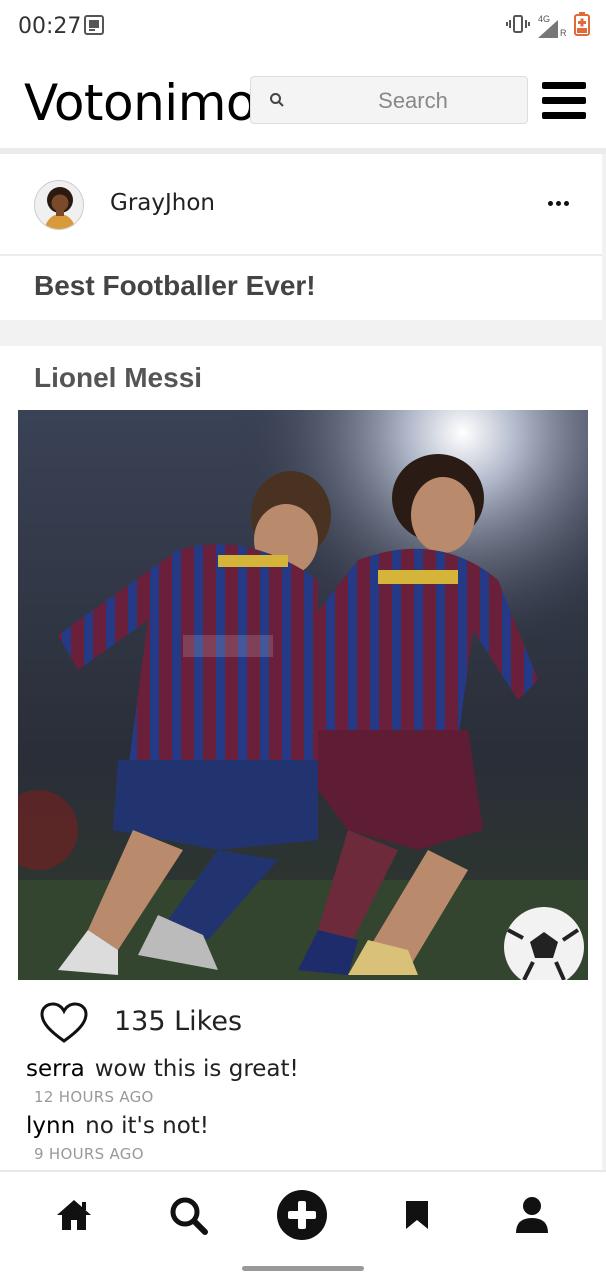  I want to click on post-header: GrayJhon, so click(301, 205).